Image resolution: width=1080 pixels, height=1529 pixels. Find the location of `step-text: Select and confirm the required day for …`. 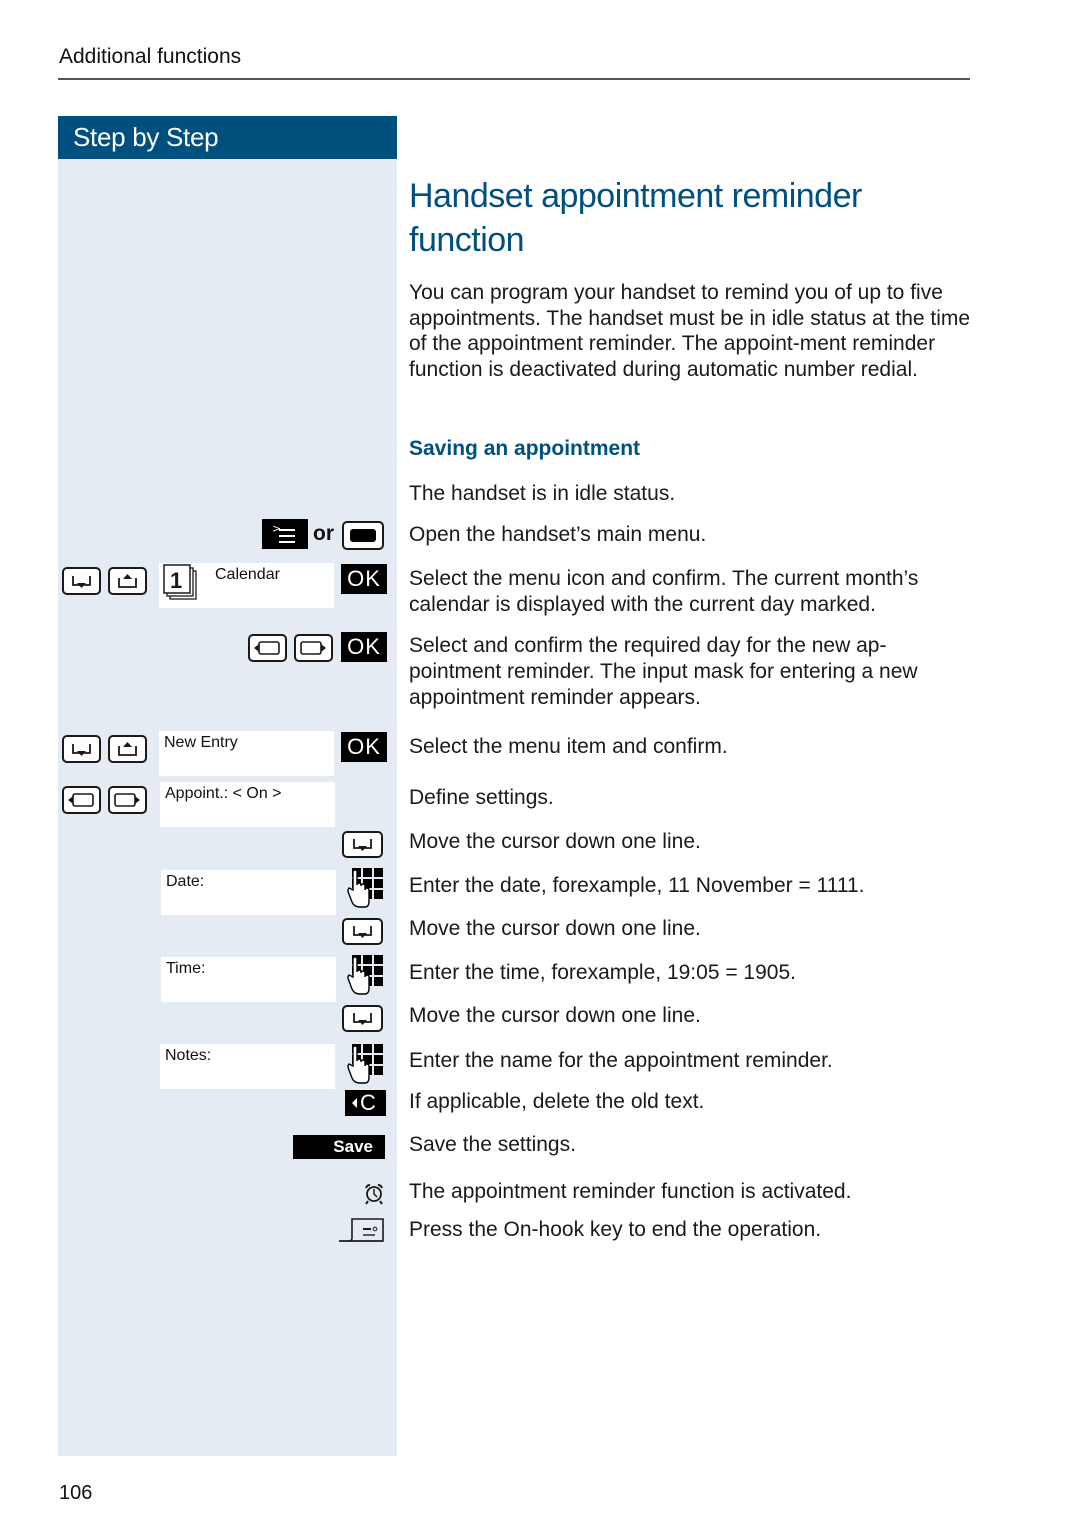

step-text: Select and confirm the required day for … is located at coordinates (663, 671).